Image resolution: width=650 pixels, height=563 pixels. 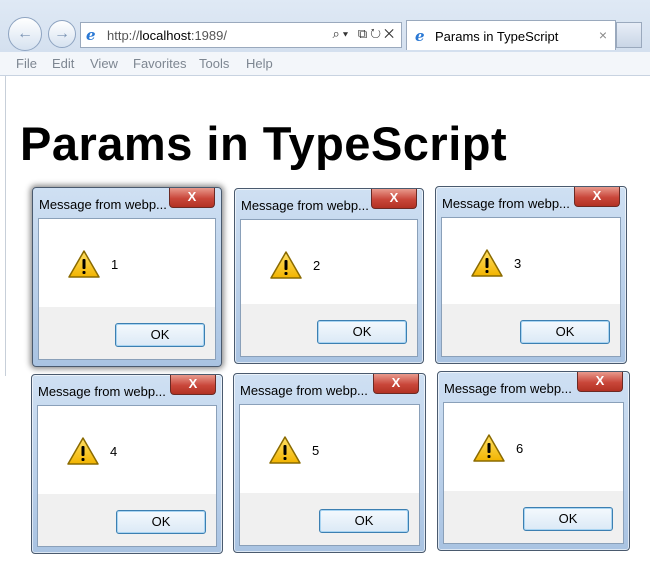 I want to click on menu-favorites: Favorites, so click(x=159, y=63).